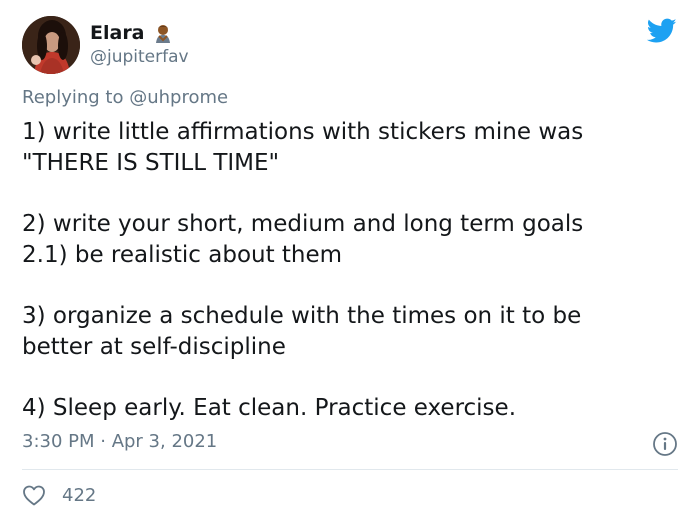  What do you see at coordinates (665, 444) in the screenshot?
I see `info-icon` at bounding box center [665, 444].